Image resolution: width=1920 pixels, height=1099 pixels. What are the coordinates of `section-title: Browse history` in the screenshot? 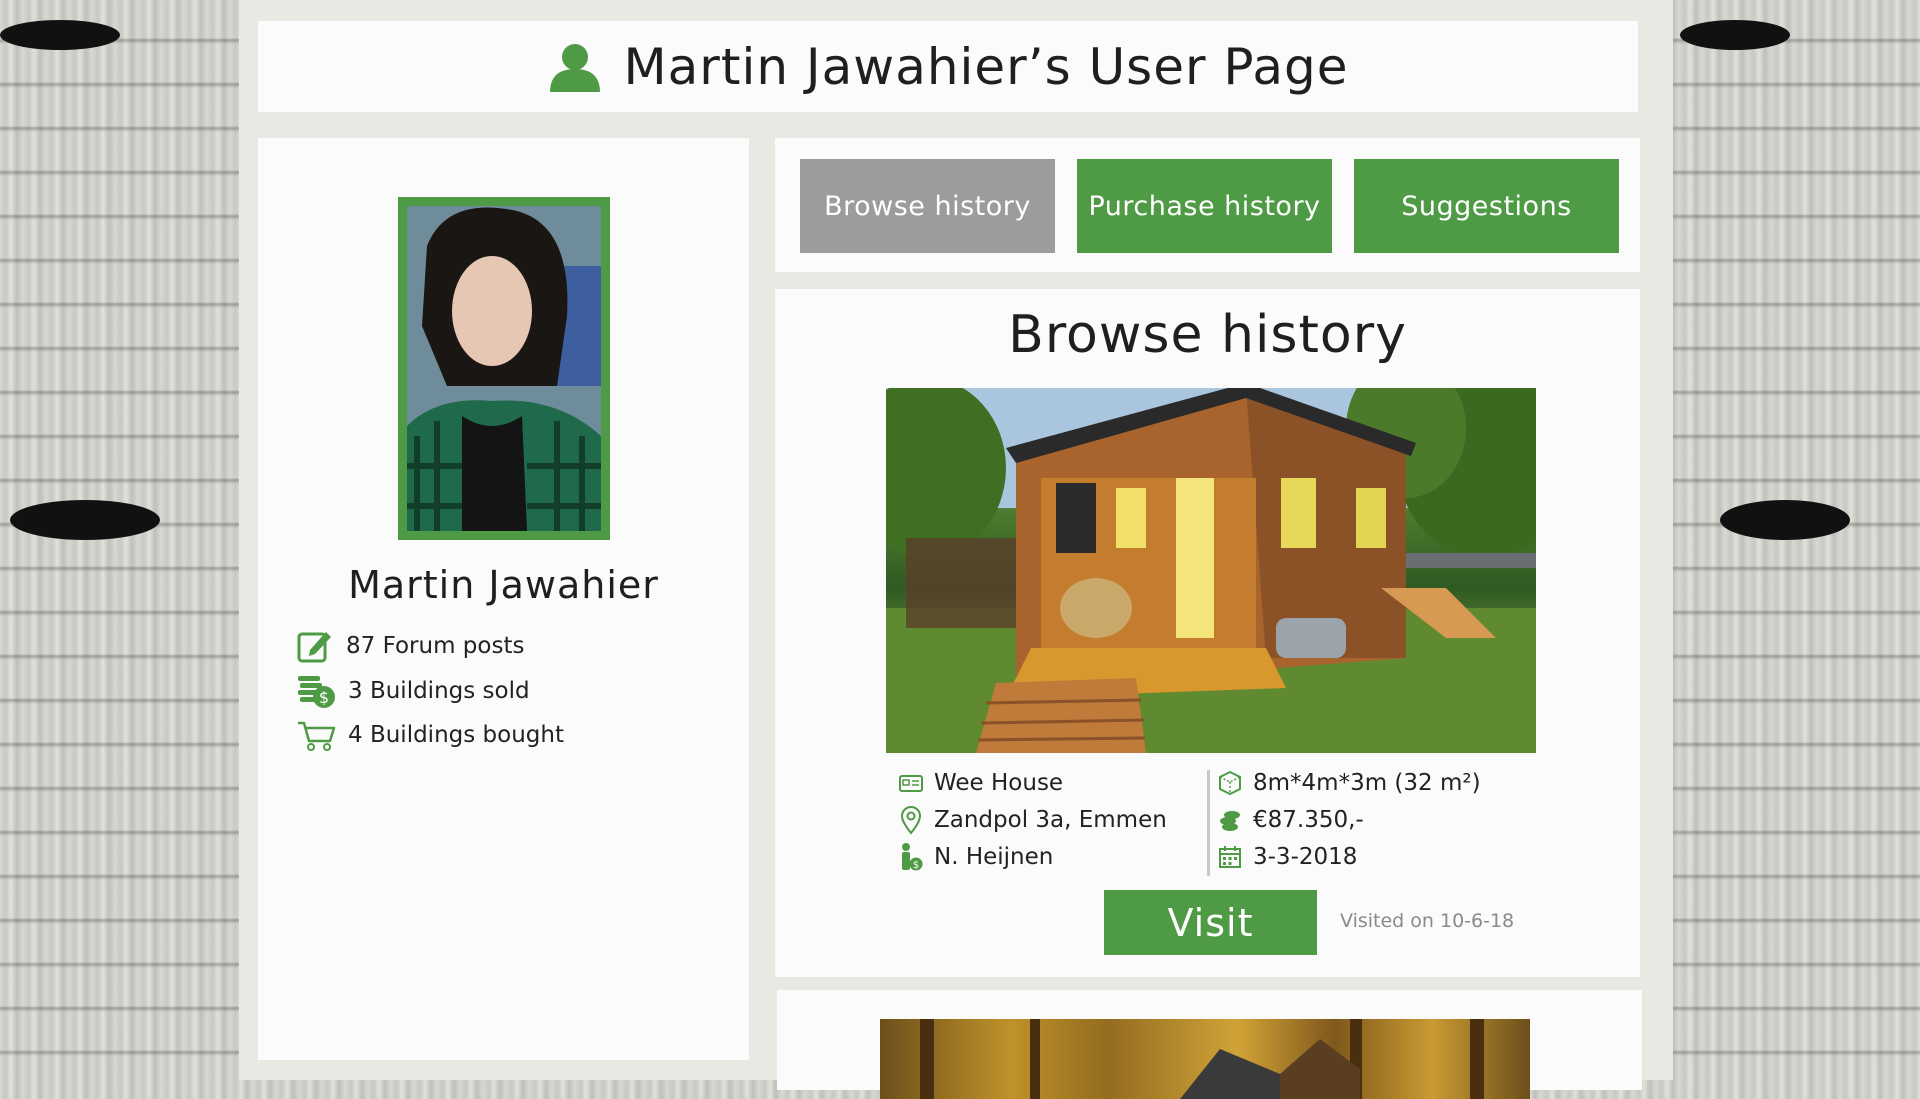 It's located at (1207, 335).